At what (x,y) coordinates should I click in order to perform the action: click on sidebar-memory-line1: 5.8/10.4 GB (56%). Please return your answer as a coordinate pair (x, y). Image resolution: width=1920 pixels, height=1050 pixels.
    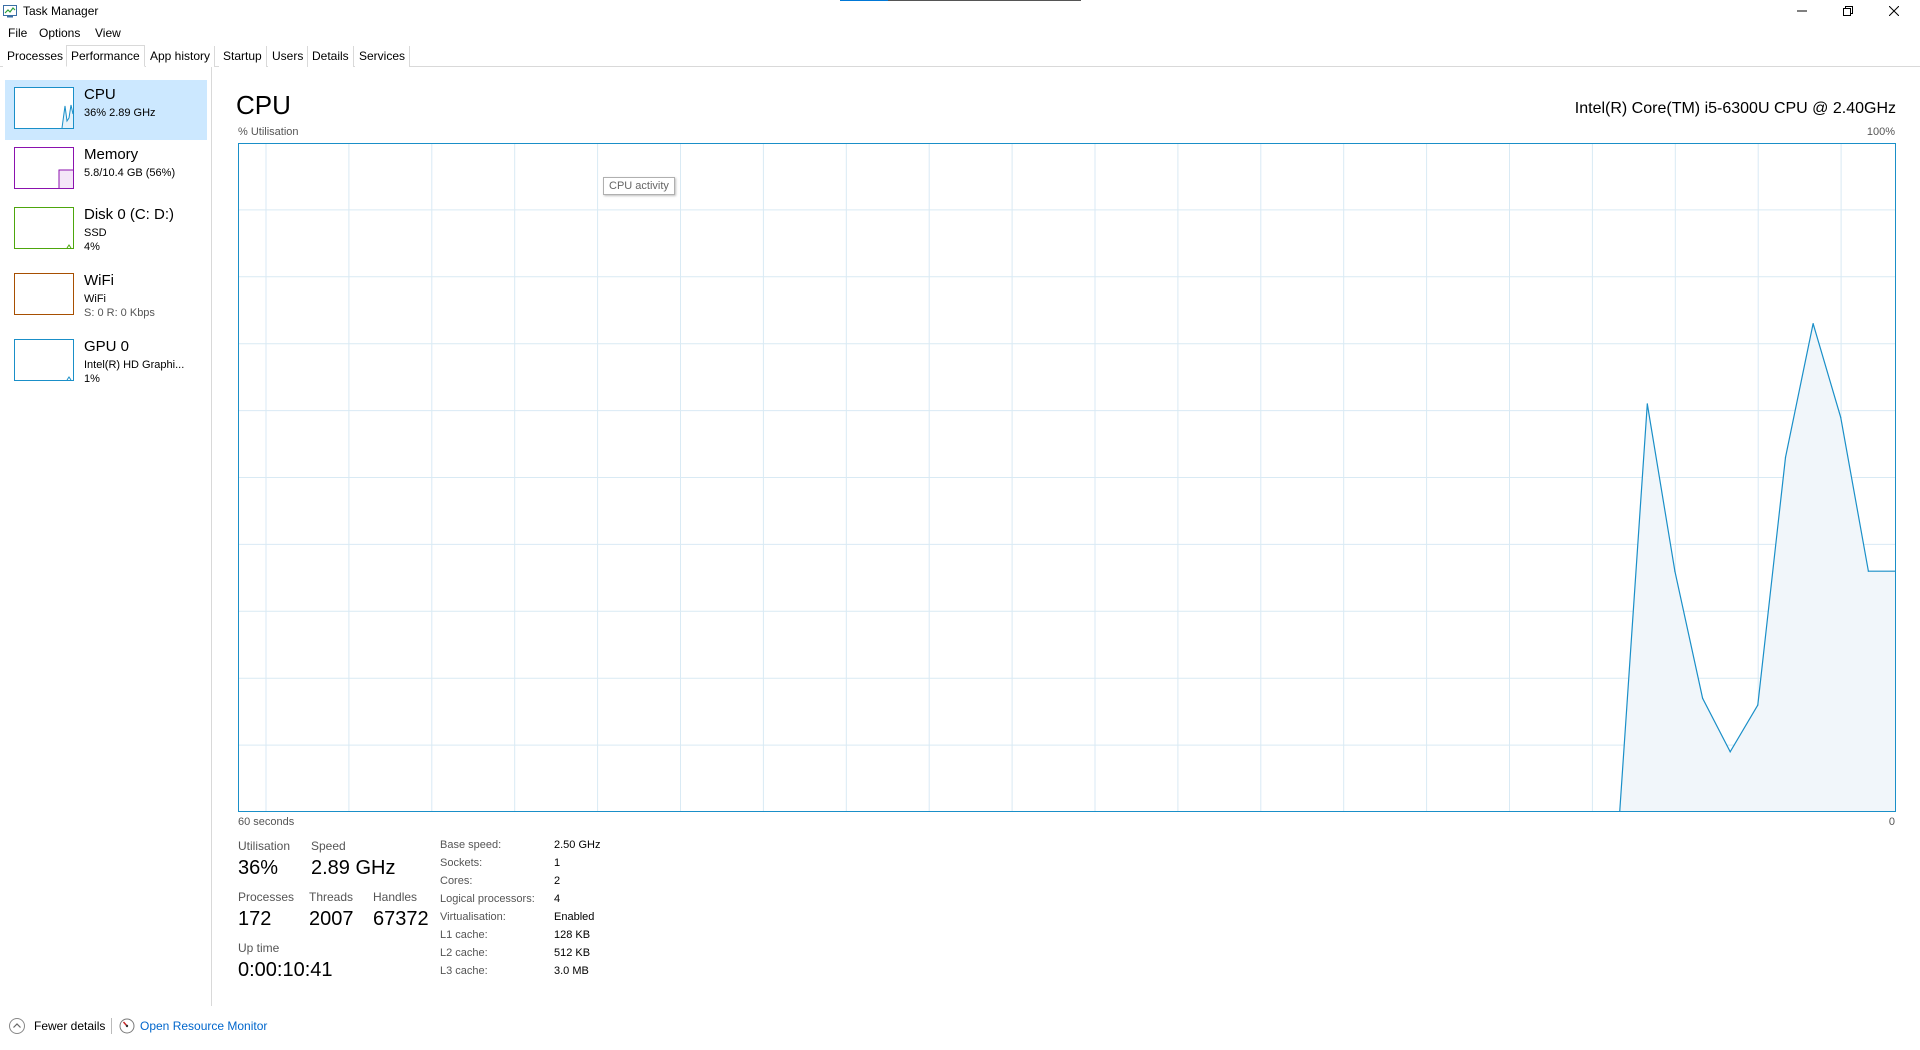
    Looking at the image, I should click on (130, 173).